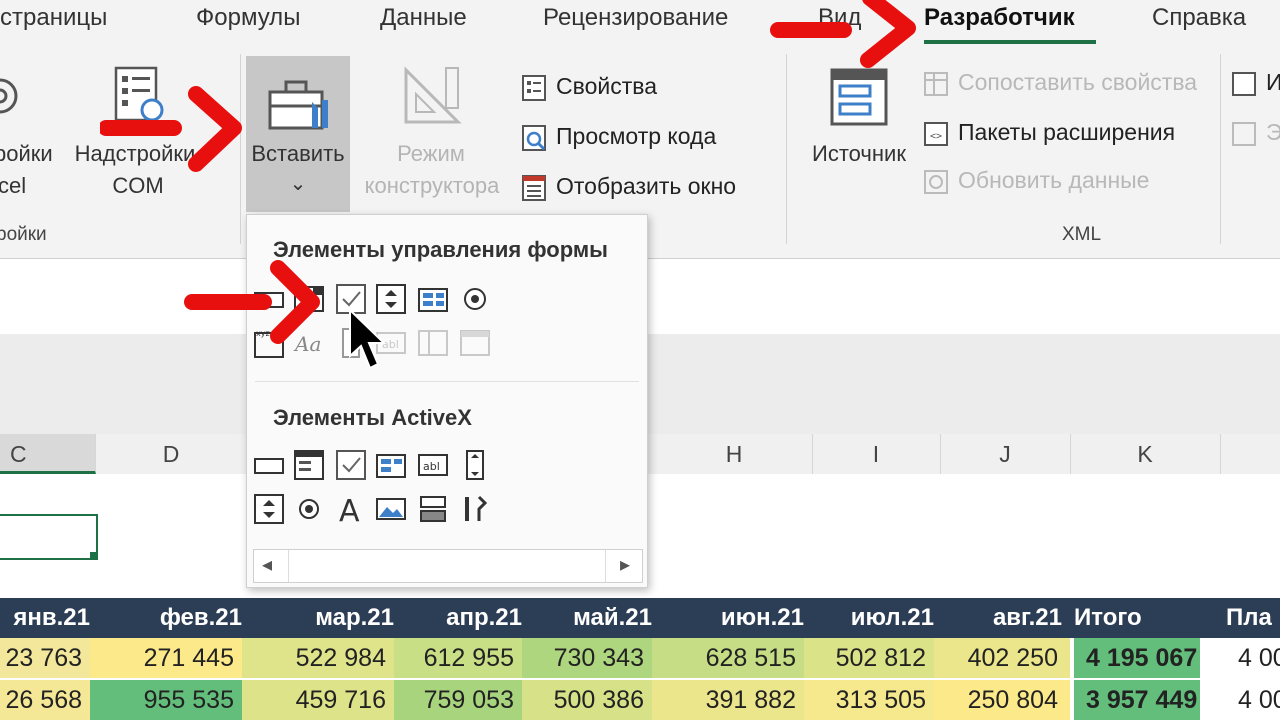  What do you see at coordinates (869, 700) in the screenshot?
I see `table-cell: 313 505` at bounding box center [869, 700].